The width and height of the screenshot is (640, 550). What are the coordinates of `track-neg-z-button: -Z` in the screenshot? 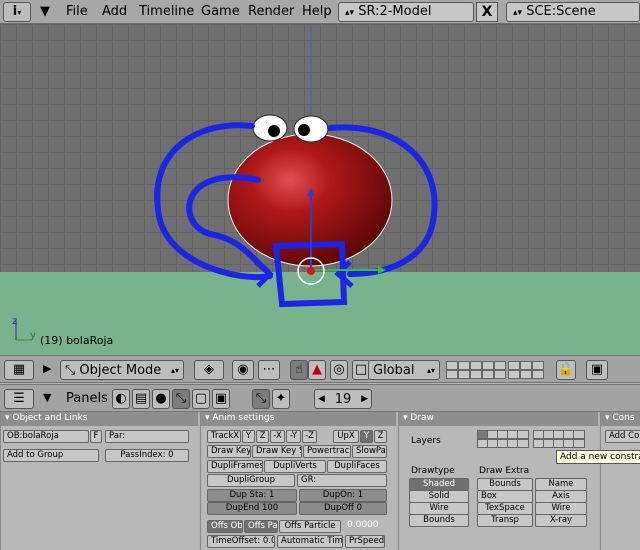 It's located at (309, 436).